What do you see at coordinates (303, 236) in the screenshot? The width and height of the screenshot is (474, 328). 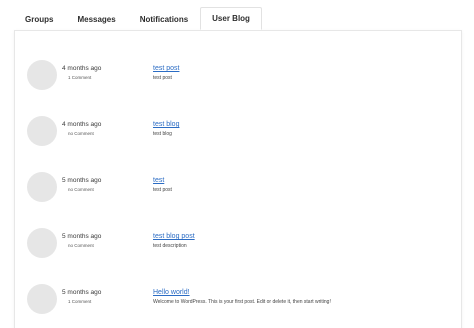 I see `post-title-link: test blog post` at bounding box center [303, 236].